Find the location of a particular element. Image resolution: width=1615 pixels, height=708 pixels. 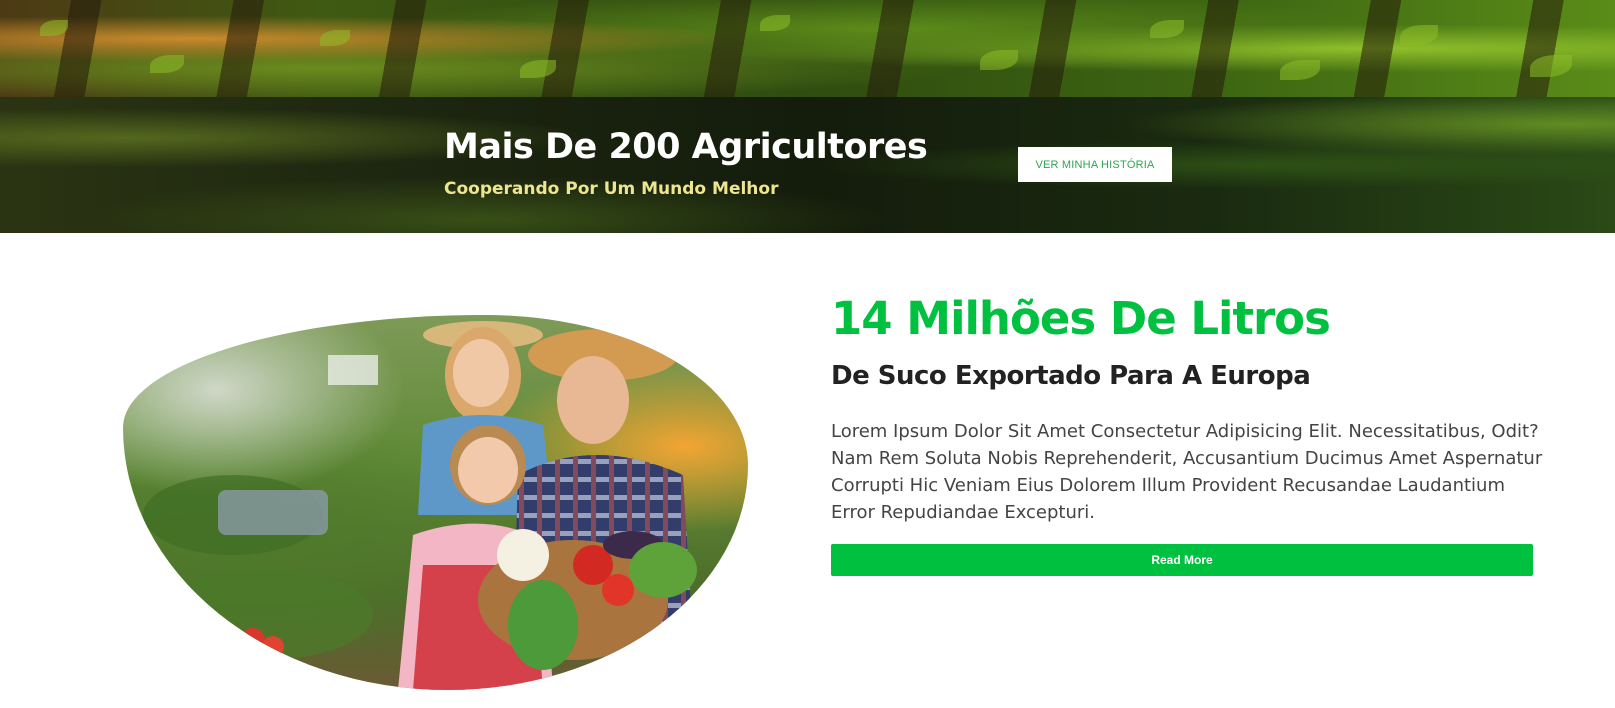

export-subheading: De Suco Exportado Para A Europa is located at coordinates (1071, 376).